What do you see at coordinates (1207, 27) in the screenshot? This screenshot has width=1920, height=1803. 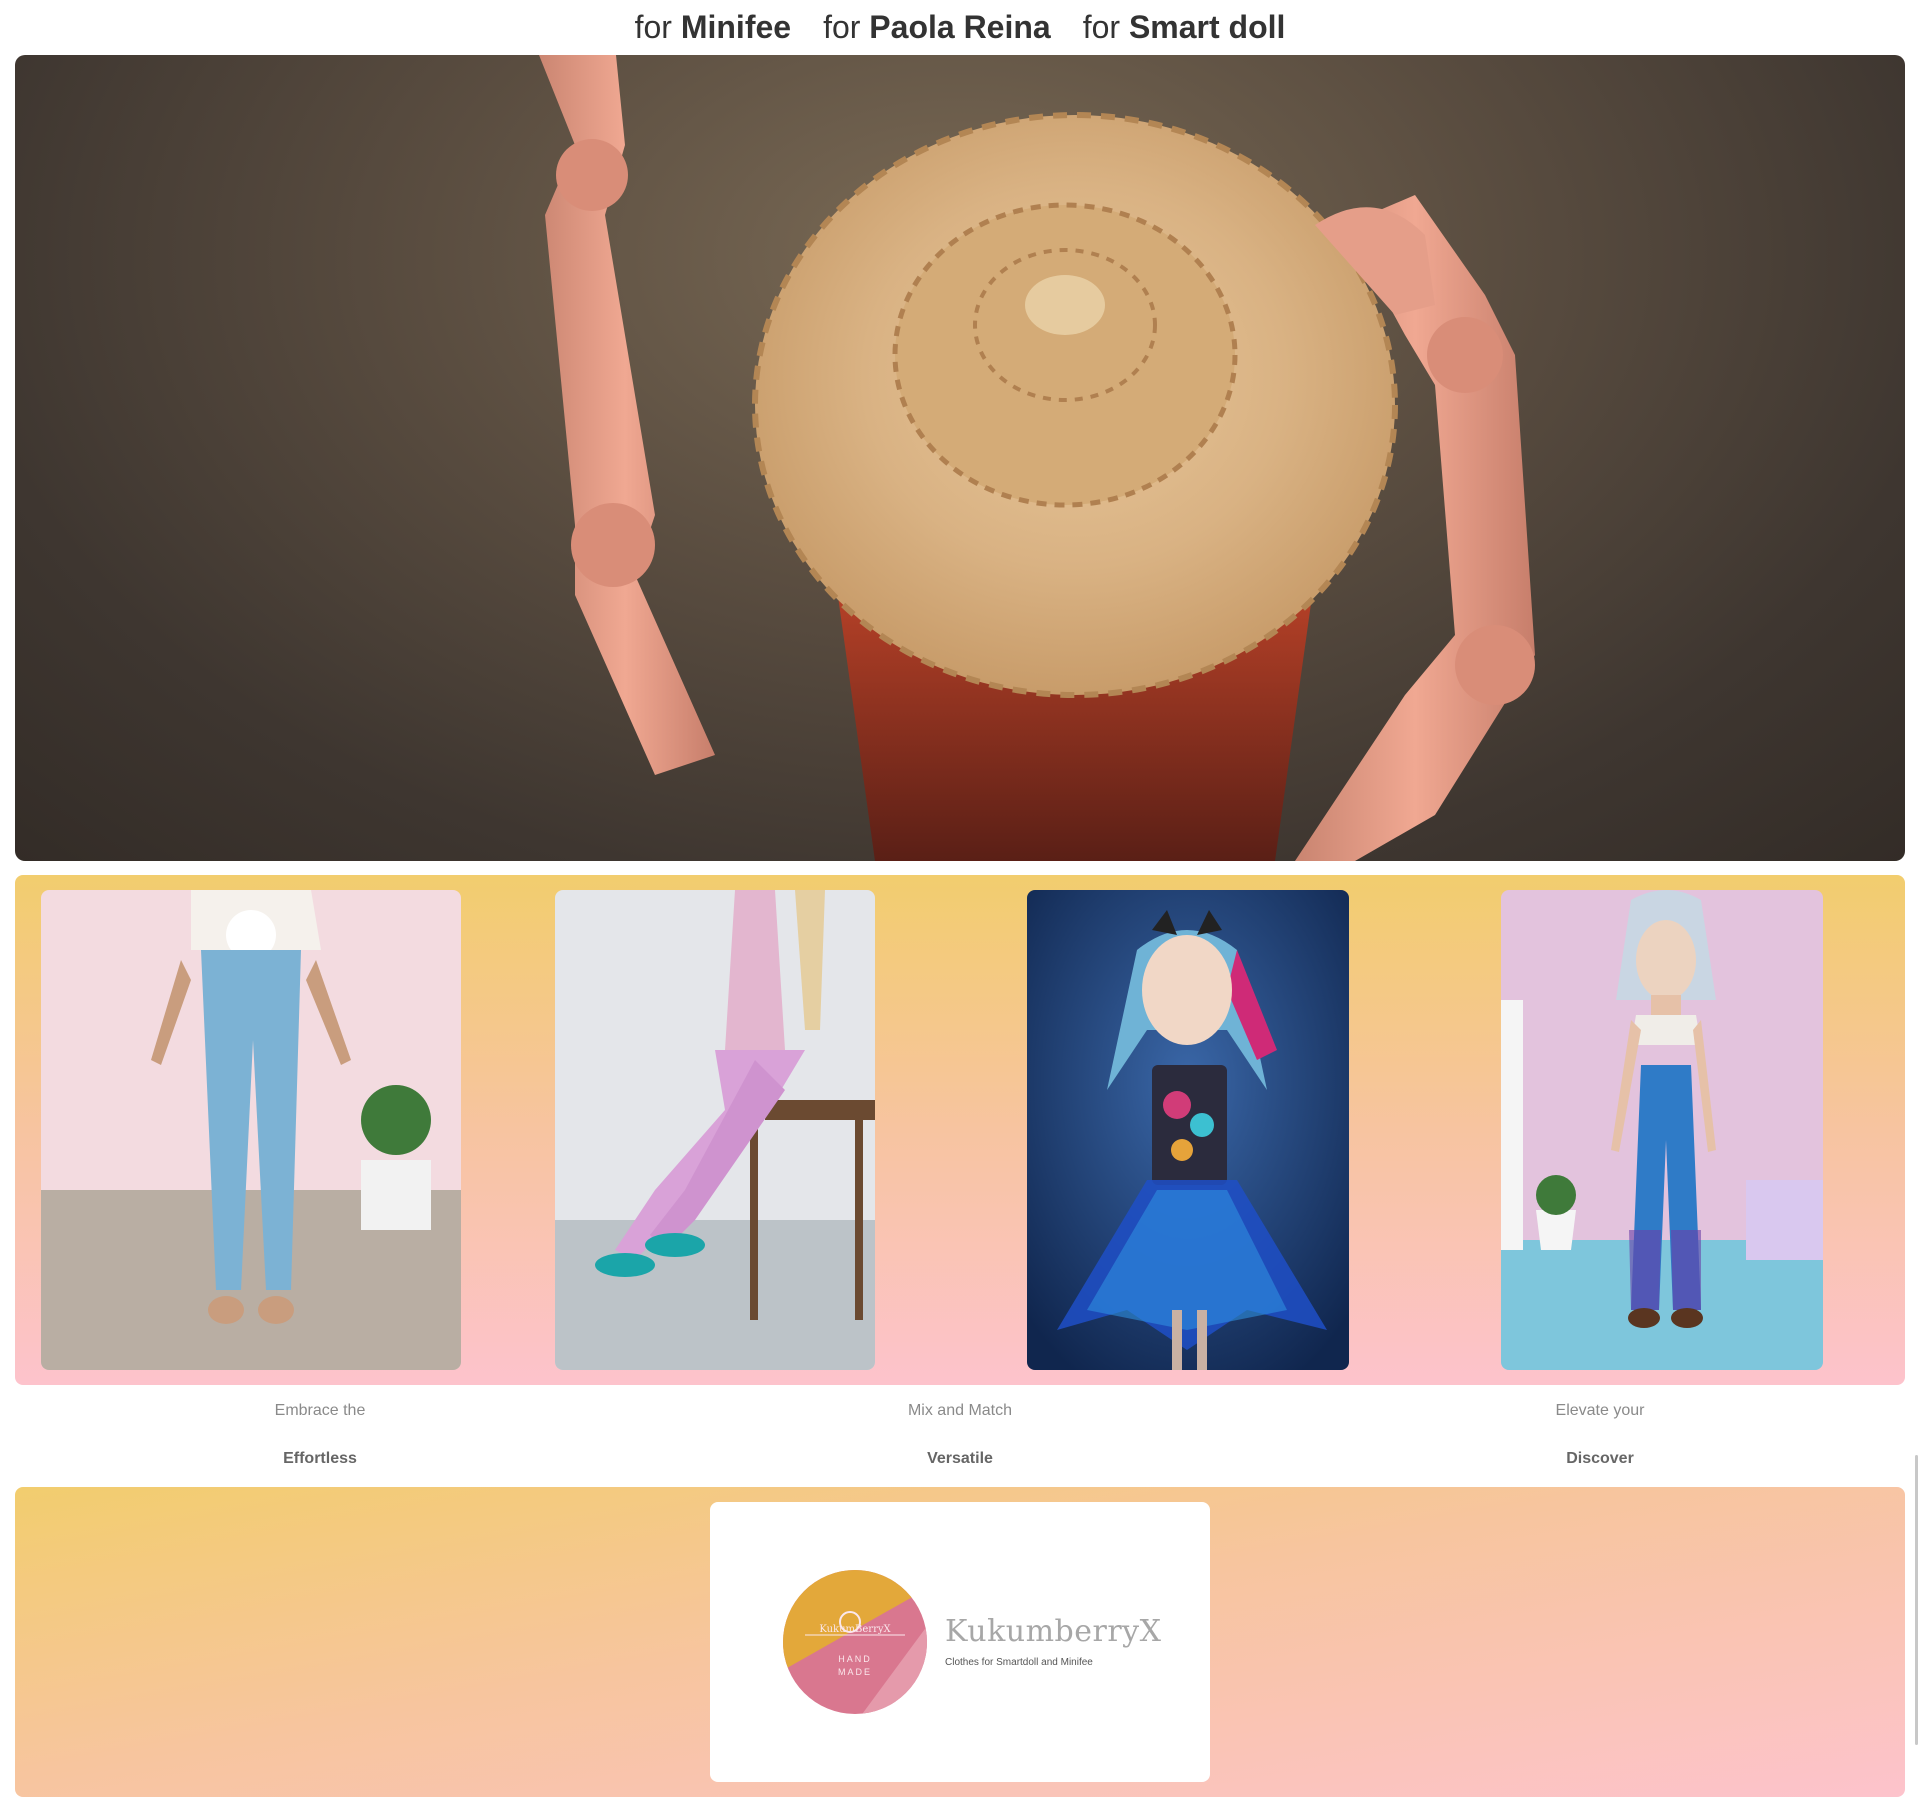 I see `nav-name: Smart doll` at bounding box center [1207, 27].